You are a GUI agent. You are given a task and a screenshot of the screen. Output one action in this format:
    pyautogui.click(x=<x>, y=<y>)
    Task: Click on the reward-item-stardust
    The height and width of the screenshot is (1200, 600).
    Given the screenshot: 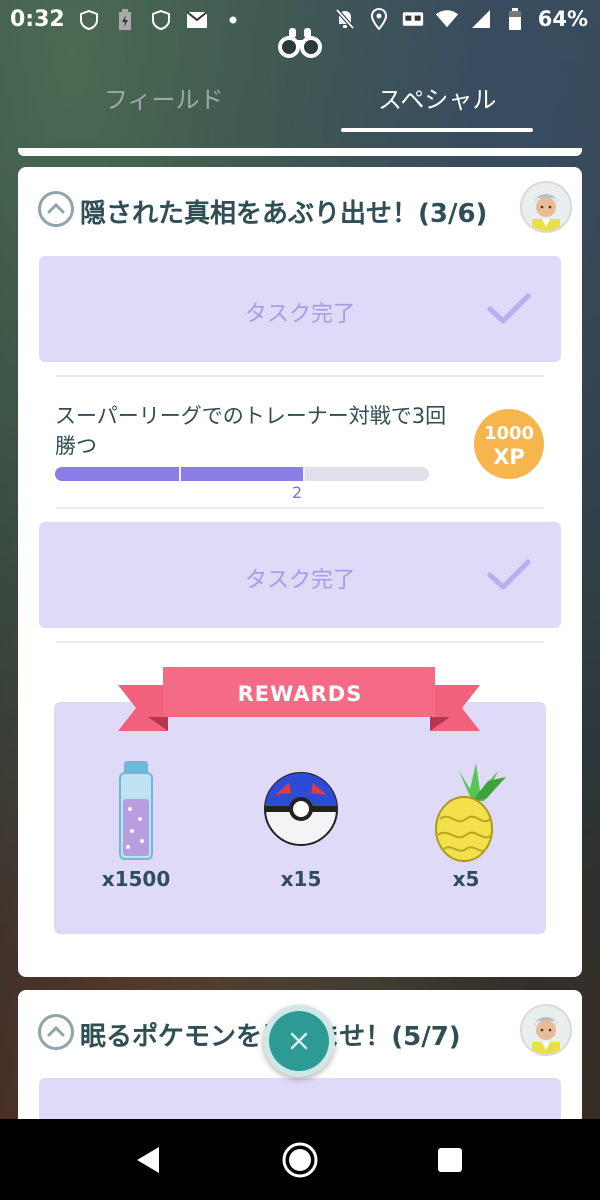 What is the action you would take?
    pyautogui.click(x=136, y=811)
    